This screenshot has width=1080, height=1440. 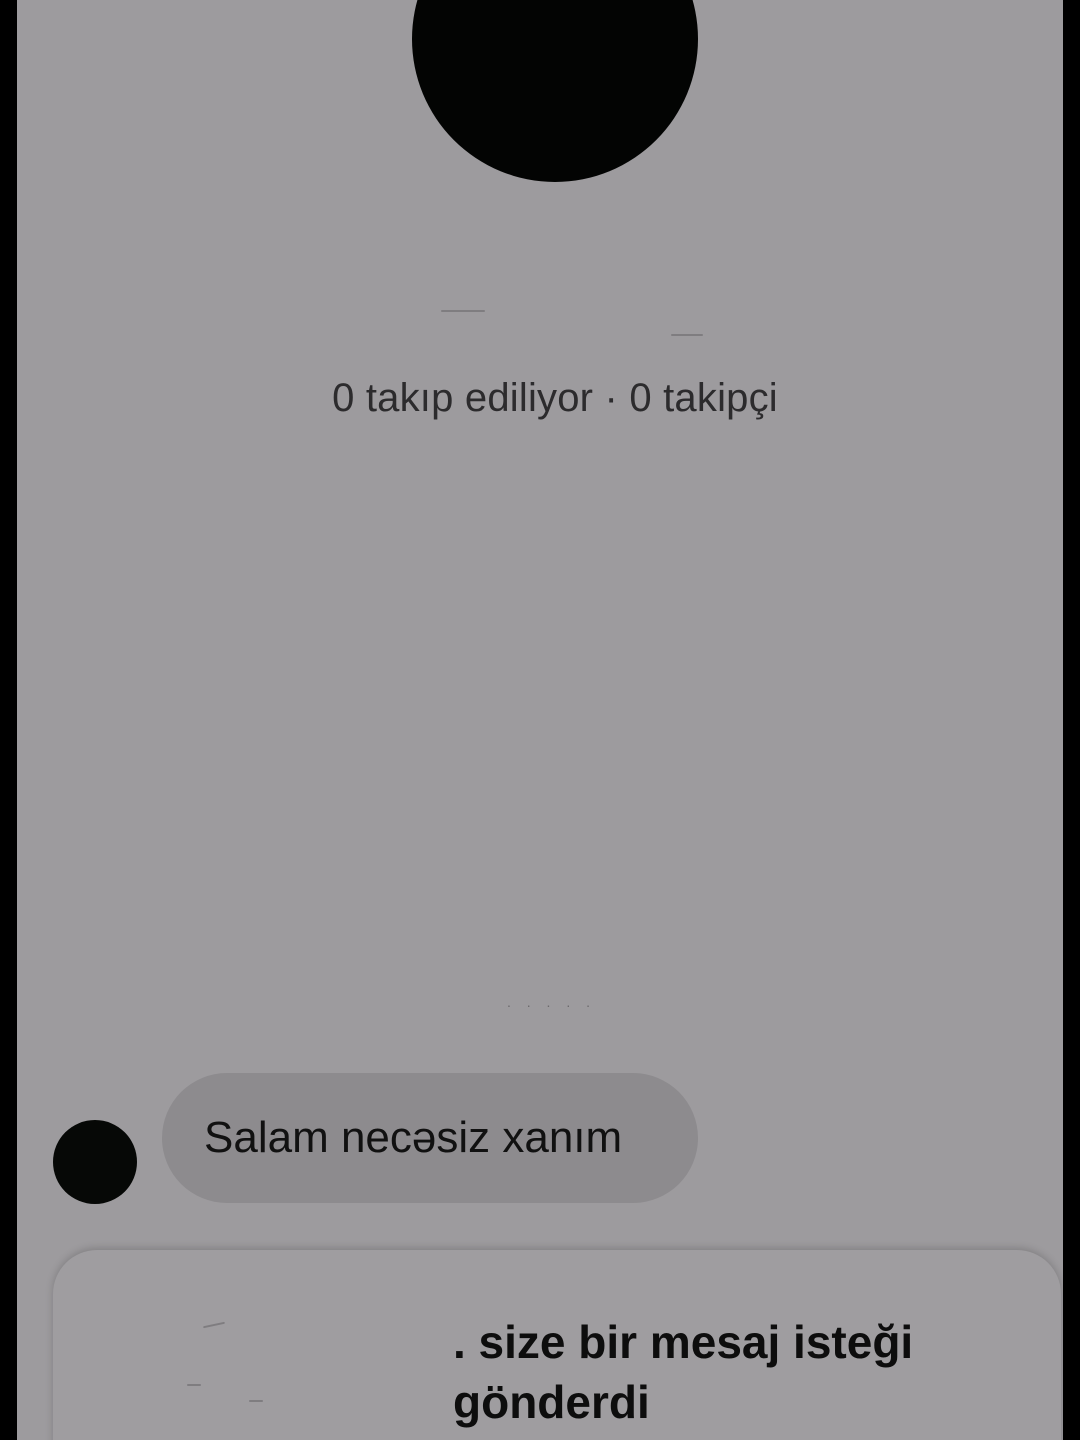 I want to click on profile-follow-stats: 0 takıp ediliyor · 0 takipçi, so click(x=555, y=398).